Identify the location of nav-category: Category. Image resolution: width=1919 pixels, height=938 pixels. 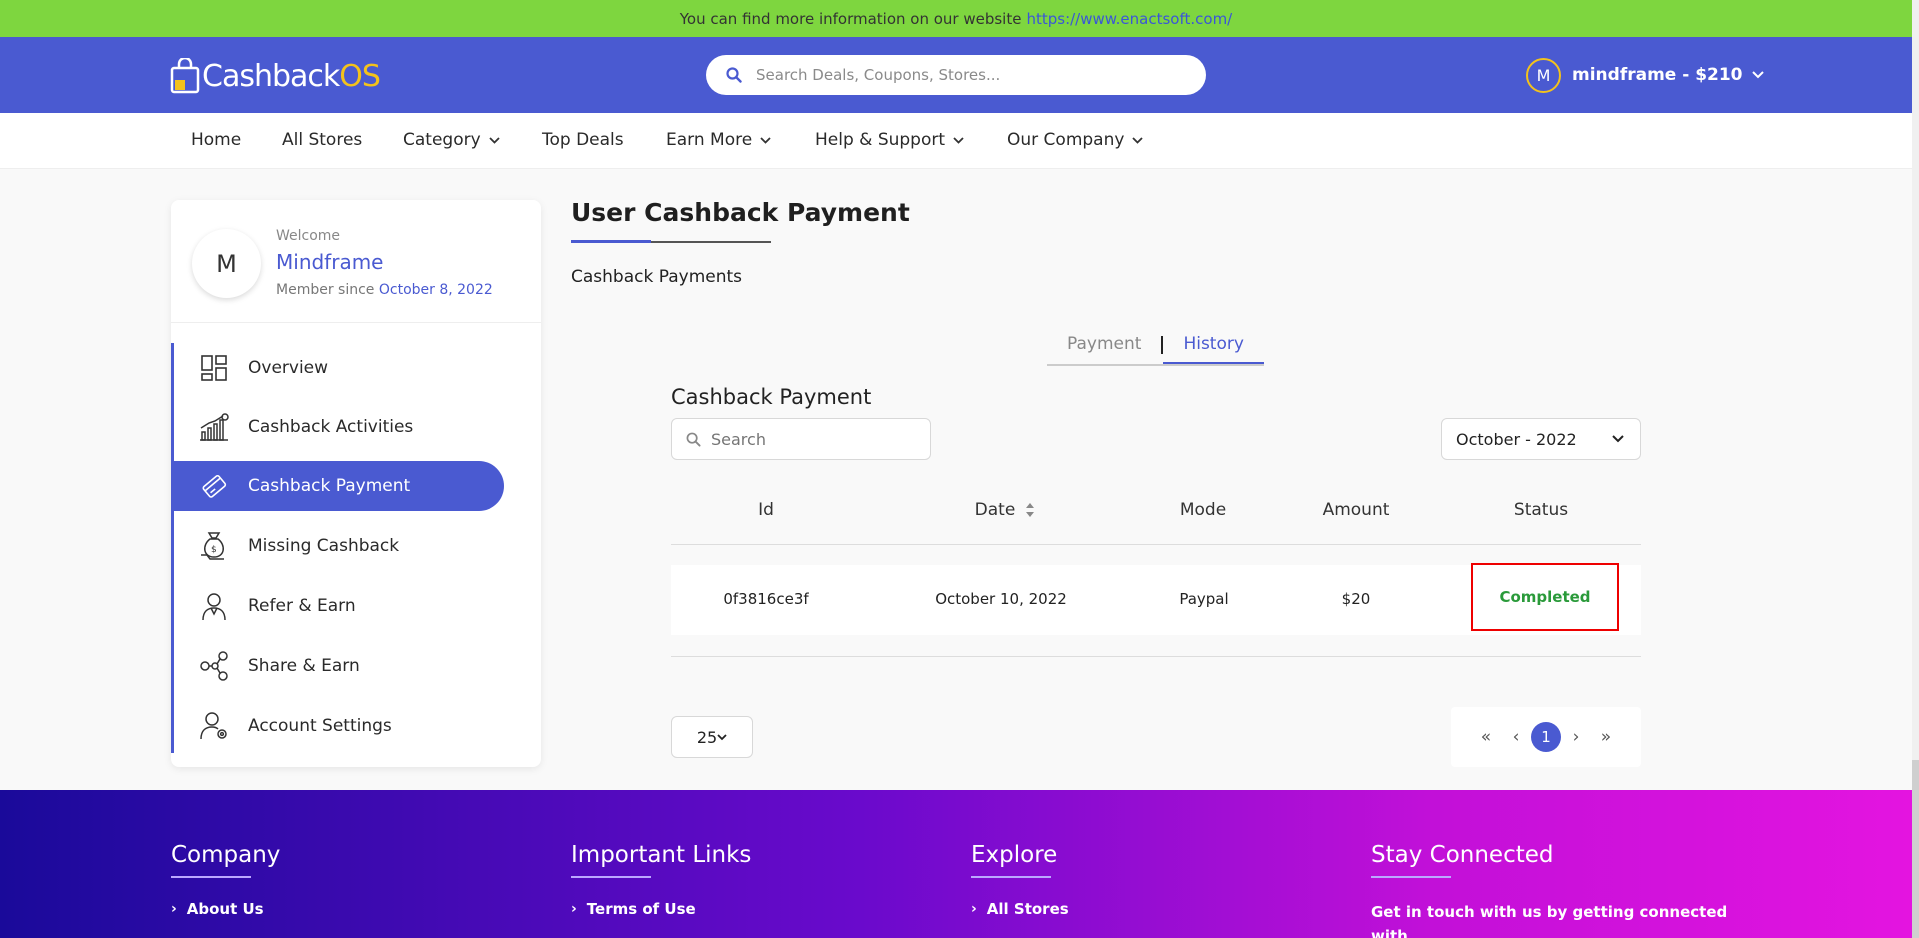
(451, 140).